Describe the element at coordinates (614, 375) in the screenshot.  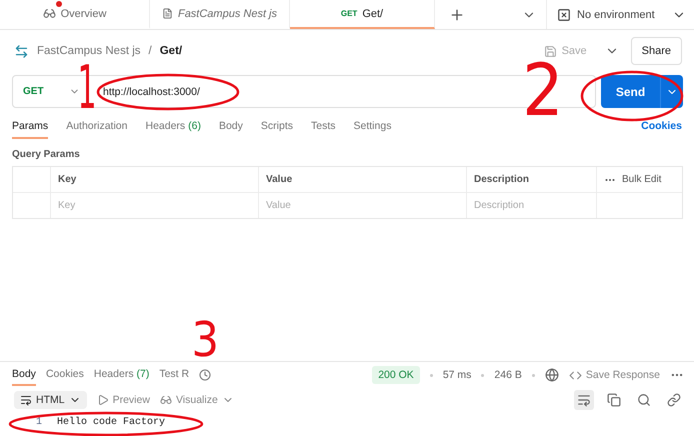
I see `save-response-button: Save Response` at that location.